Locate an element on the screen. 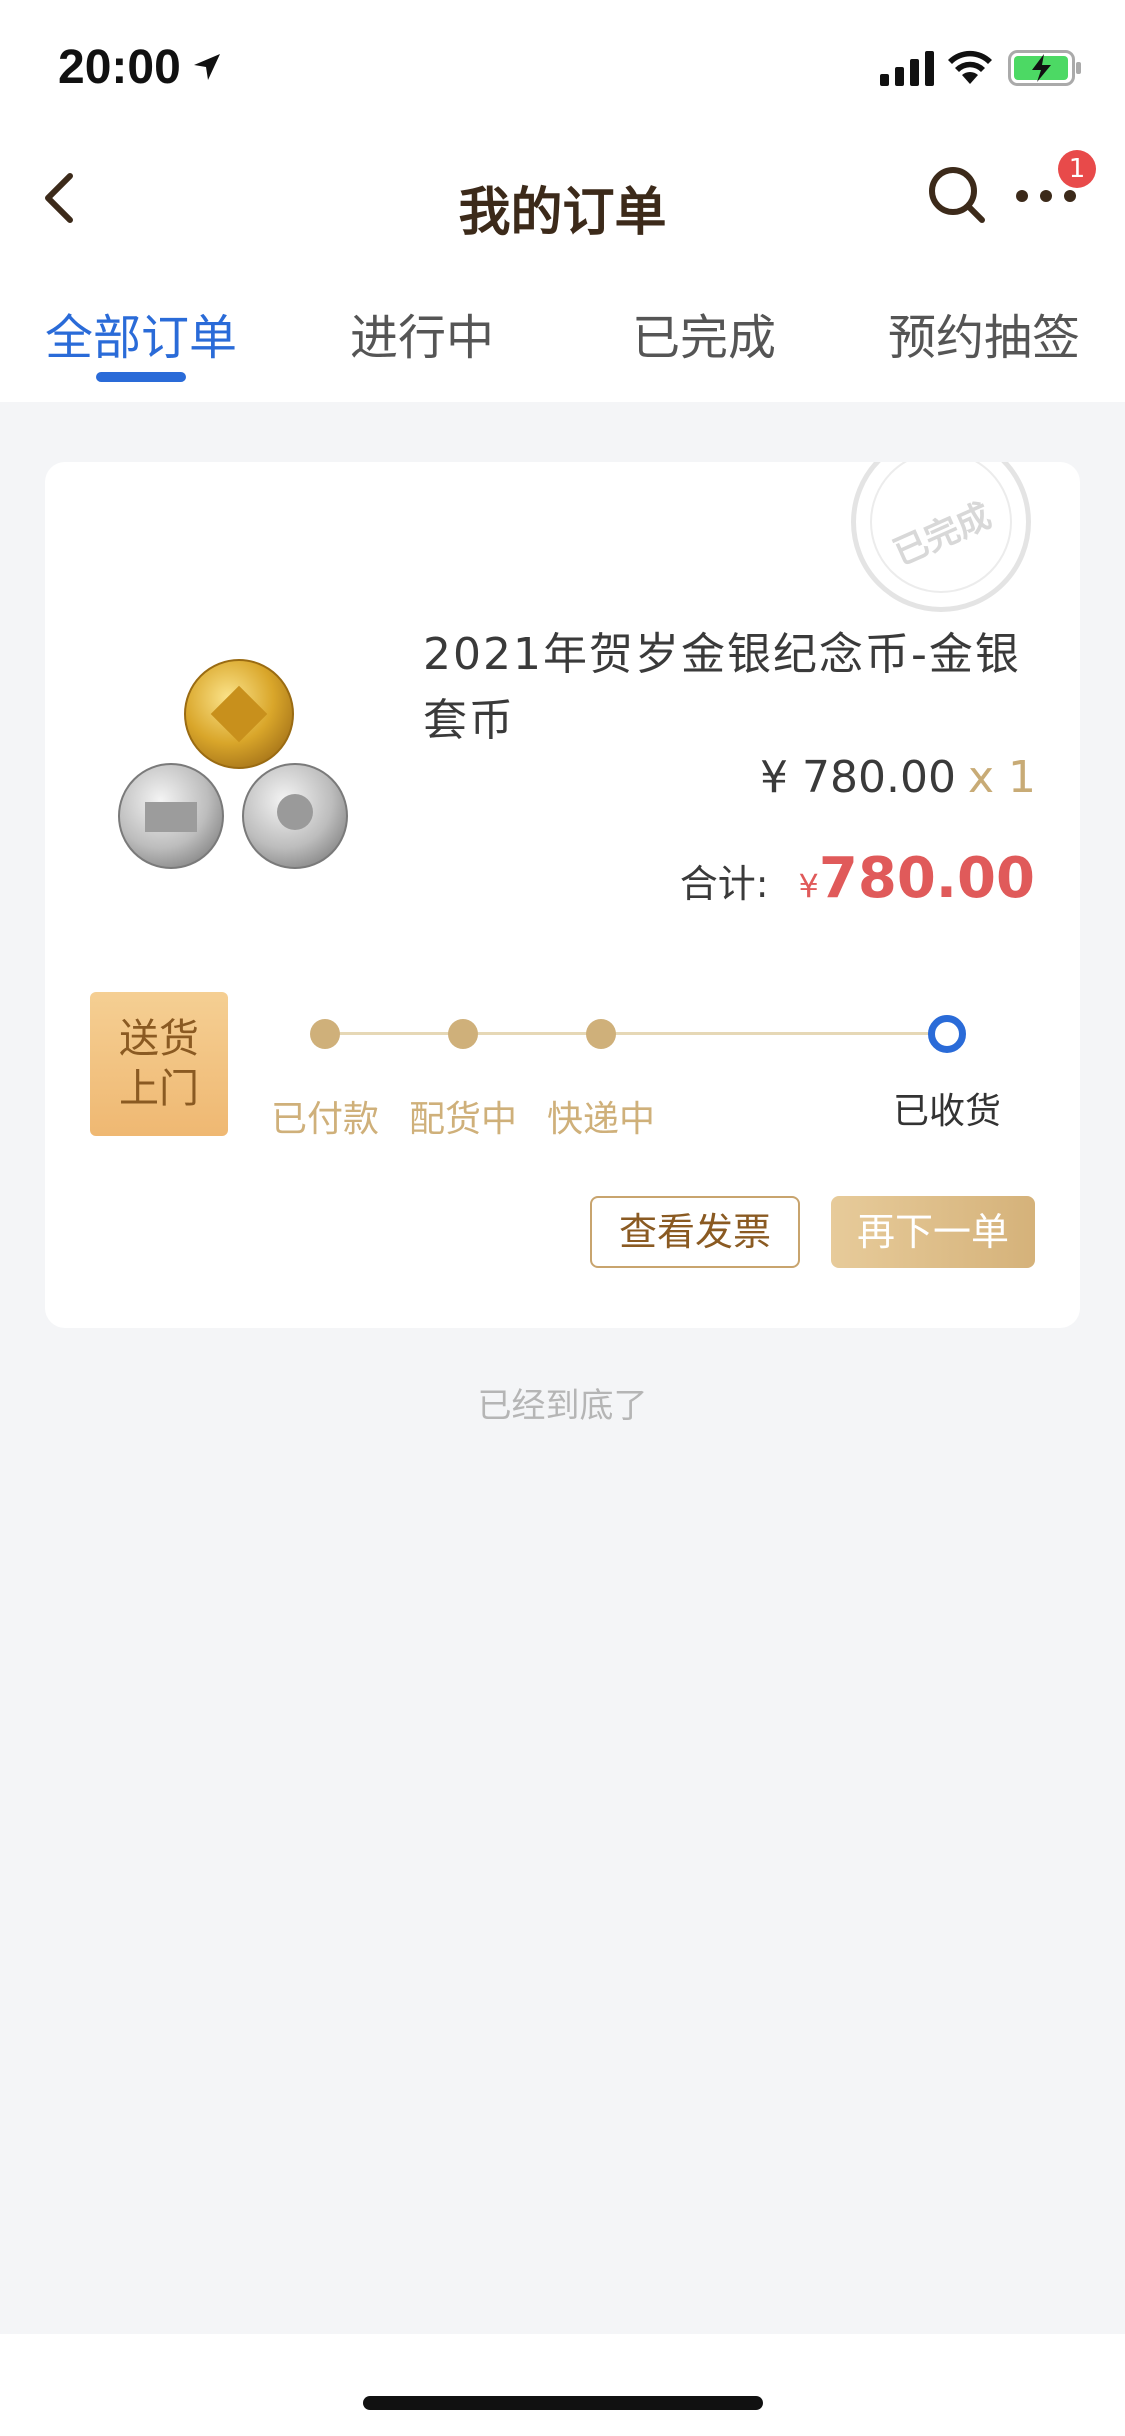  wifi-icon is located at coordinates (970, 67).